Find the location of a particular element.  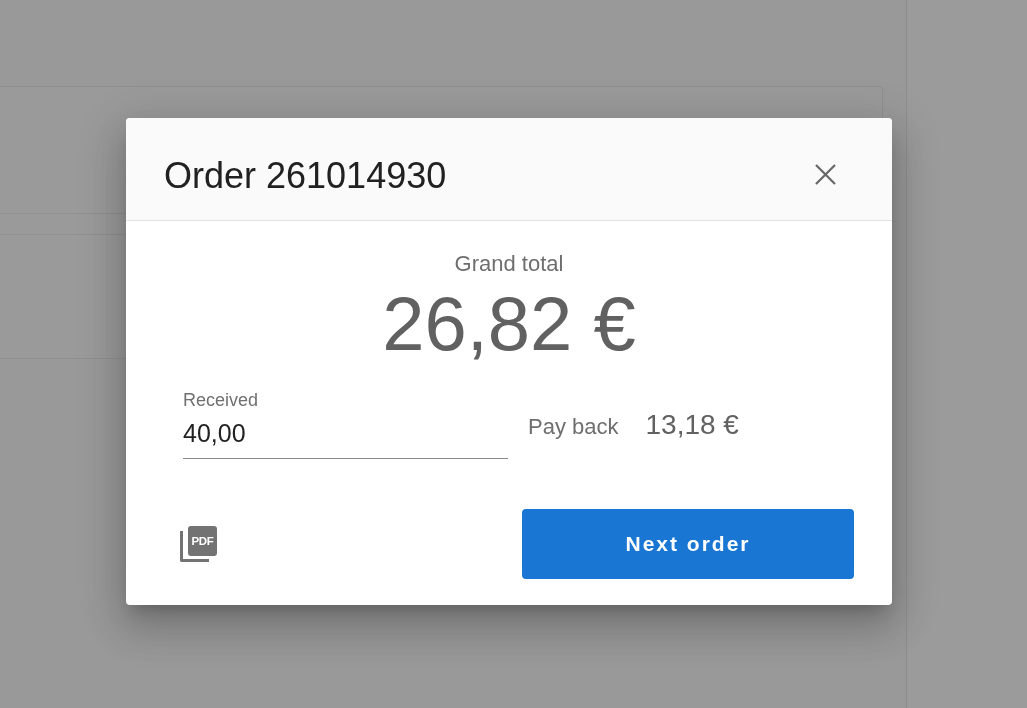

pay-back-label: Pay back is located at coordinates (573, 427).